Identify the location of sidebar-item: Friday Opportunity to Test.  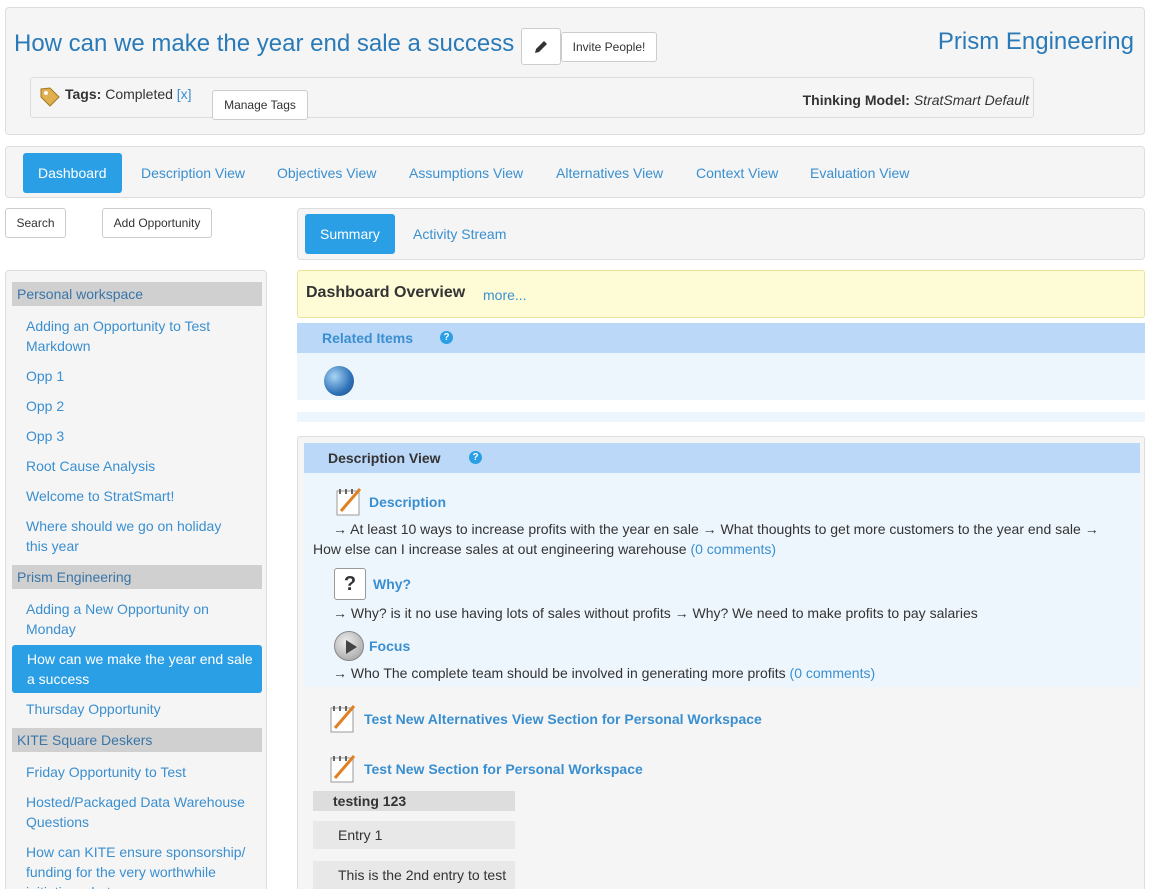
(136, 772).